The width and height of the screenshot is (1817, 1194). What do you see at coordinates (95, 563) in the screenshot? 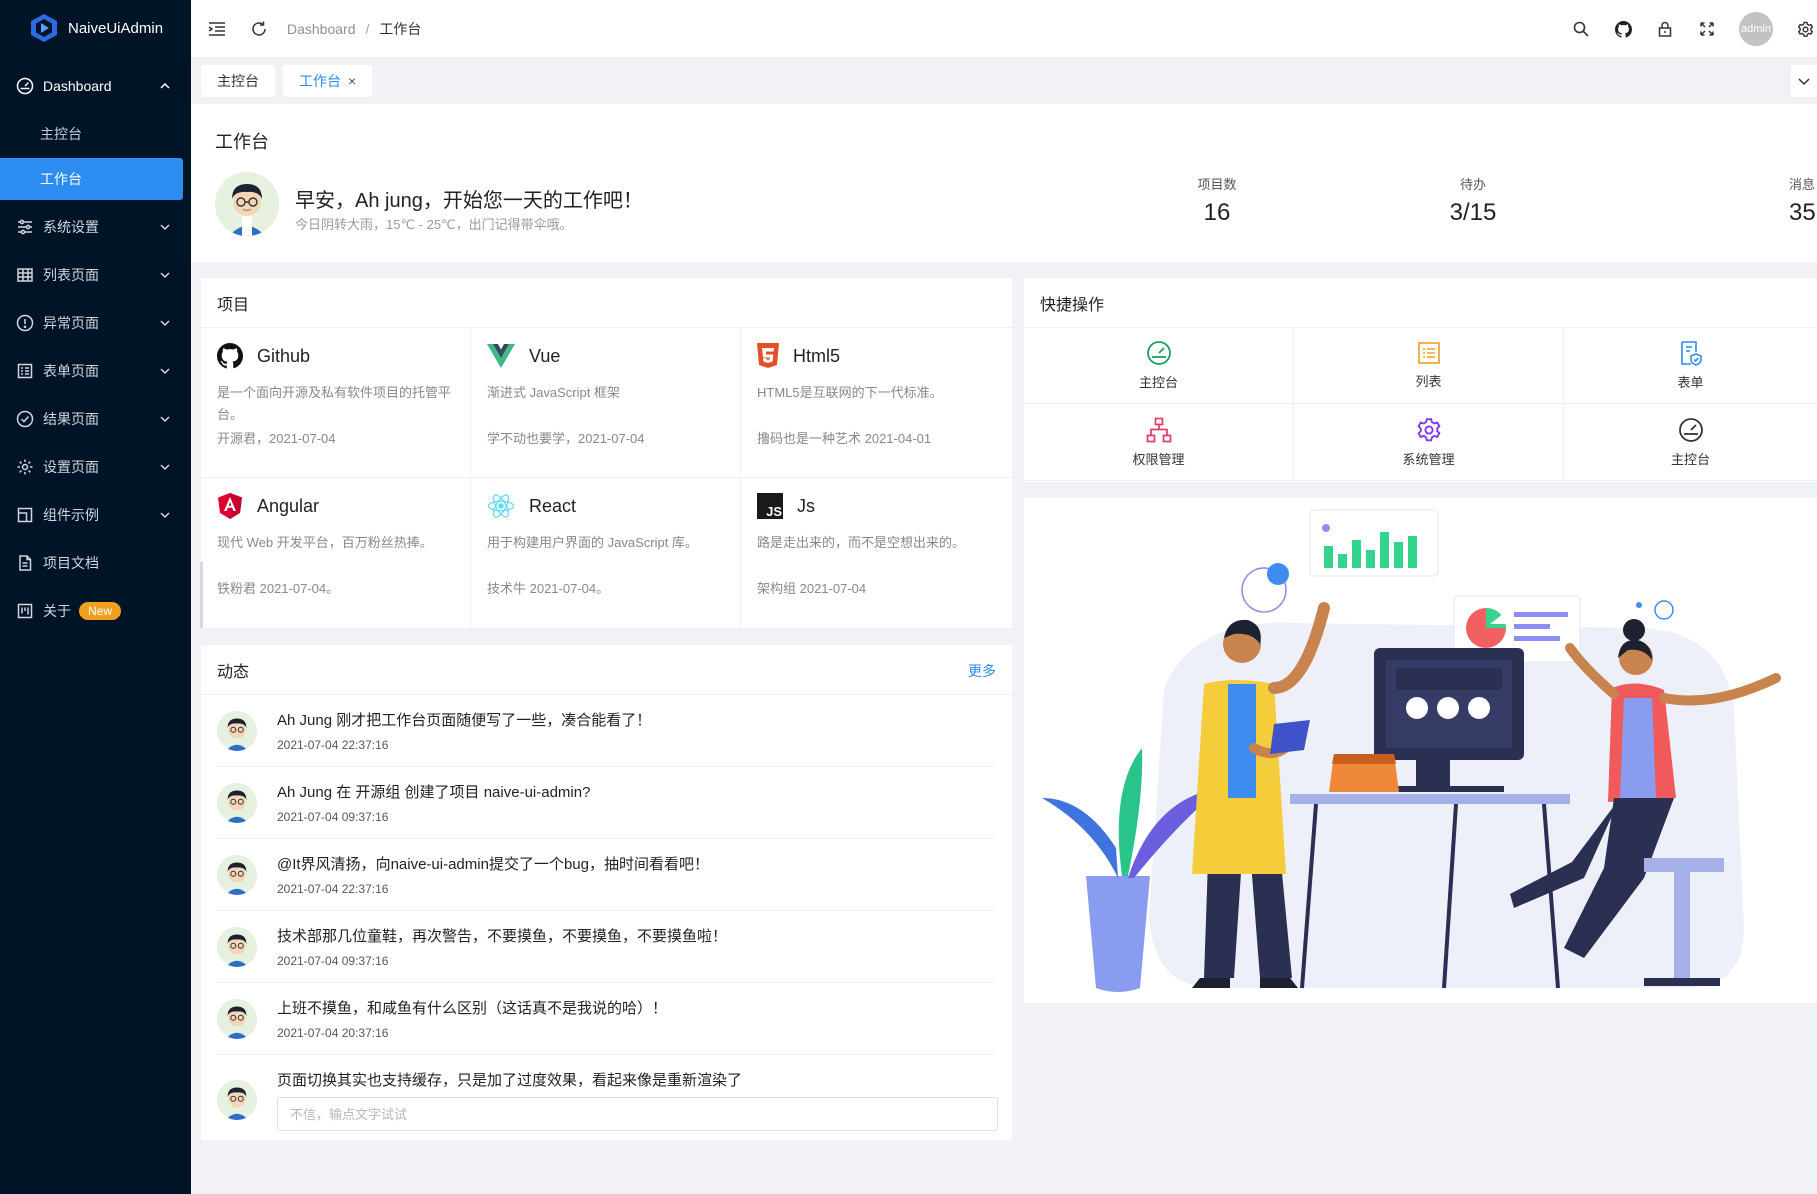
I see `sidebar-item-docs: 项目文档` at bounding box center [95, 563].